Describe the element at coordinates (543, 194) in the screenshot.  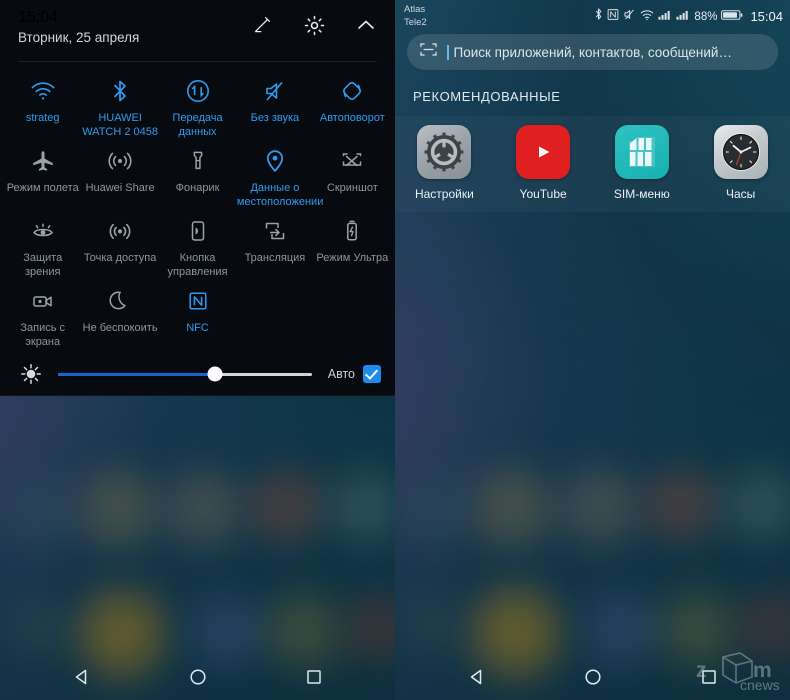
I see `app-label: YouTube` at that location.